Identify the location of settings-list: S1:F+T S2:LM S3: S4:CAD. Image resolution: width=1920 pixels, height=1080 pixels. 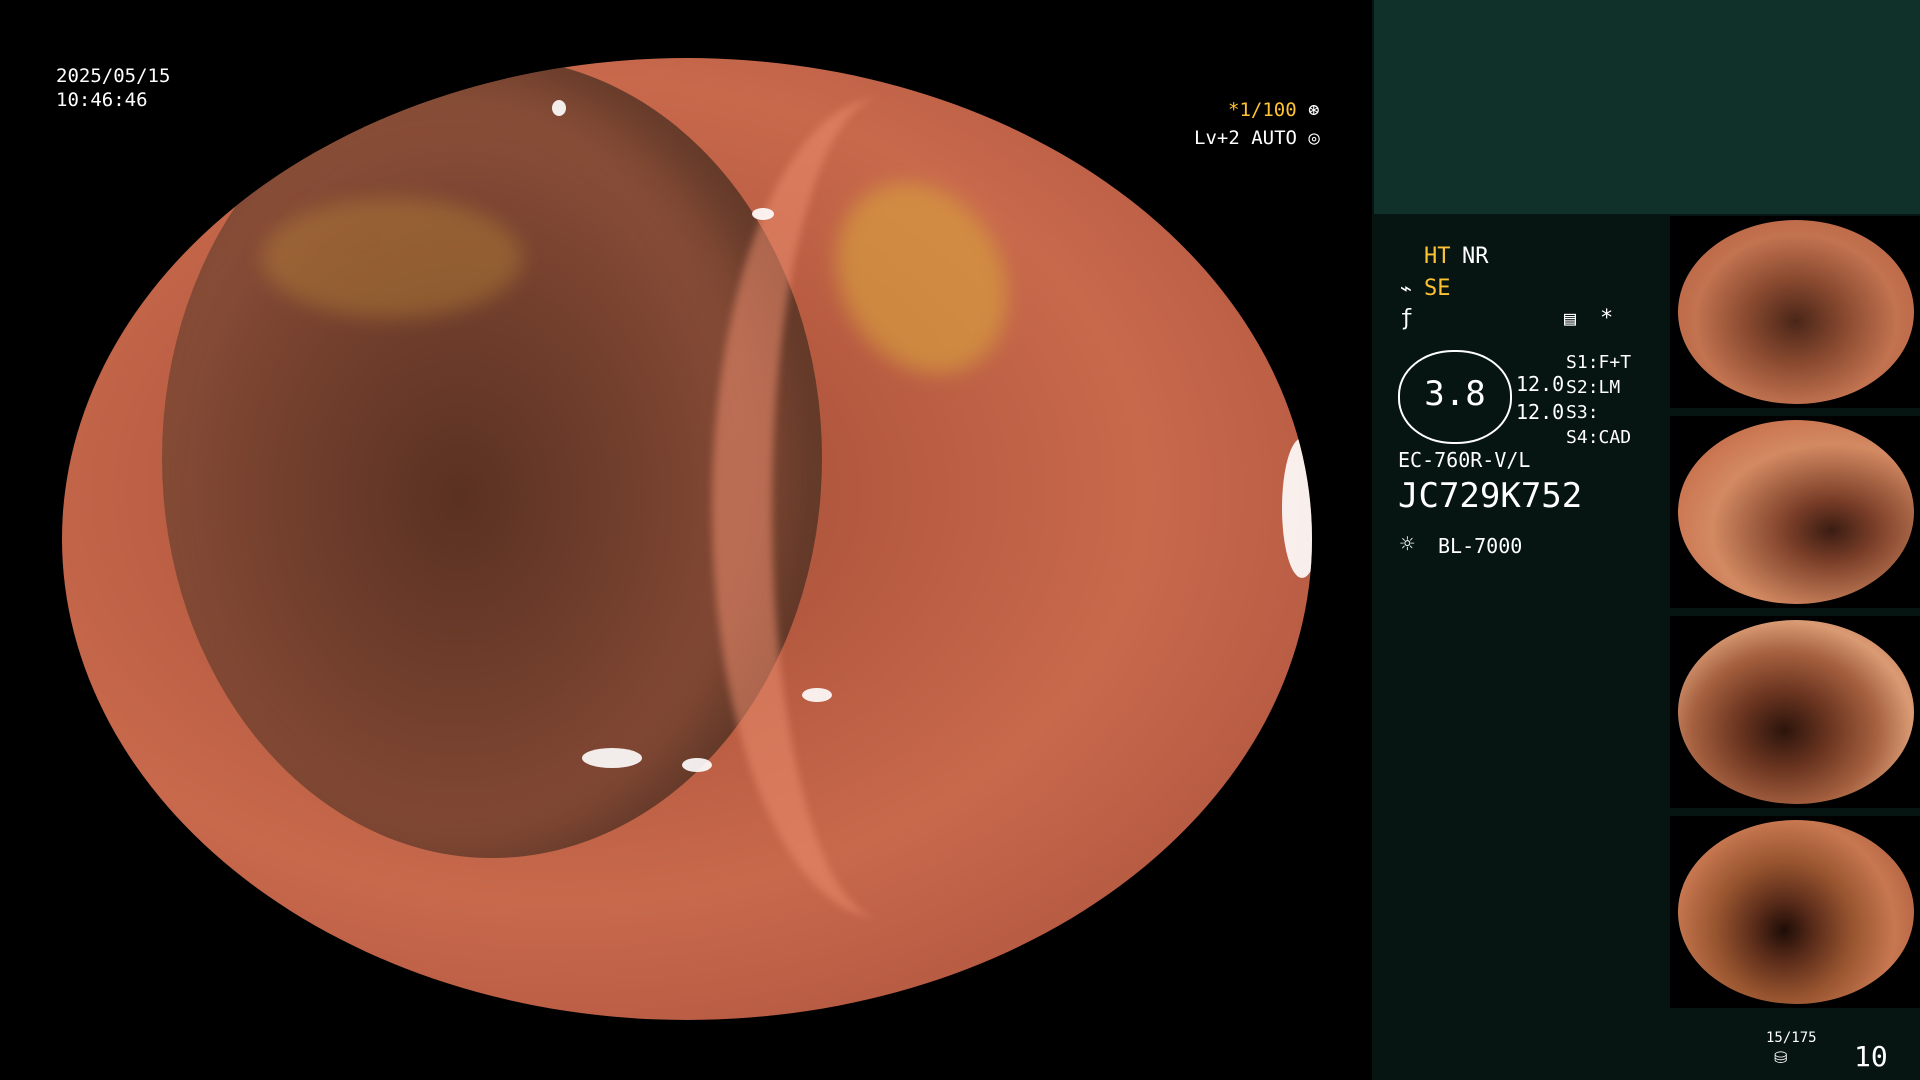
(1598, 400).